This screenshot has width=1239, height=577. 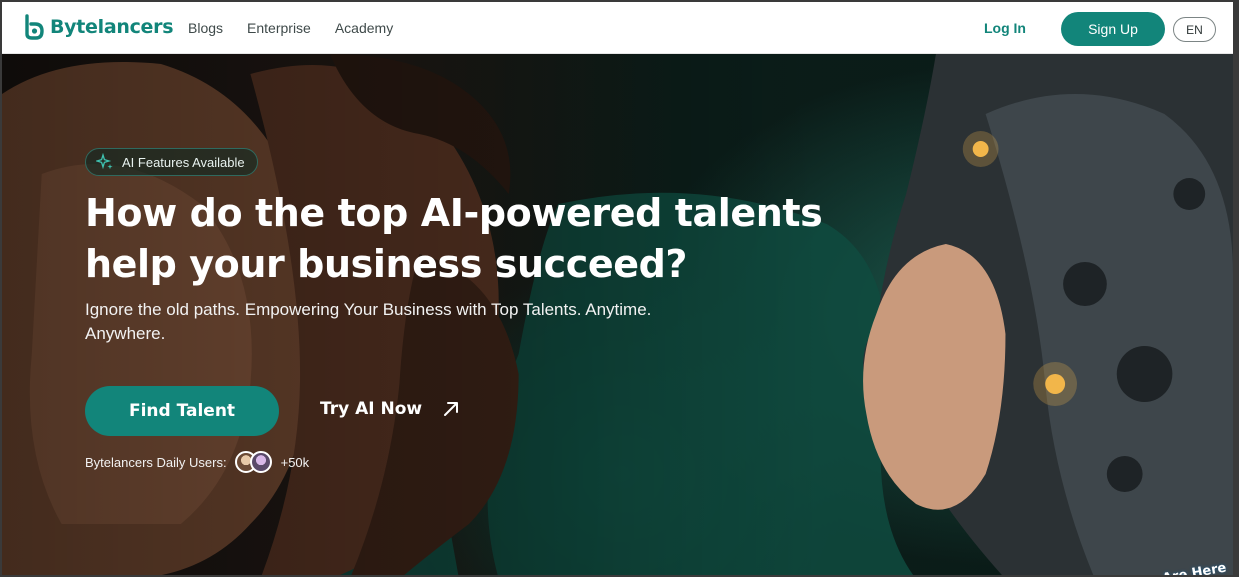 I want to click on user-avatars, so click(x=253, y=462).